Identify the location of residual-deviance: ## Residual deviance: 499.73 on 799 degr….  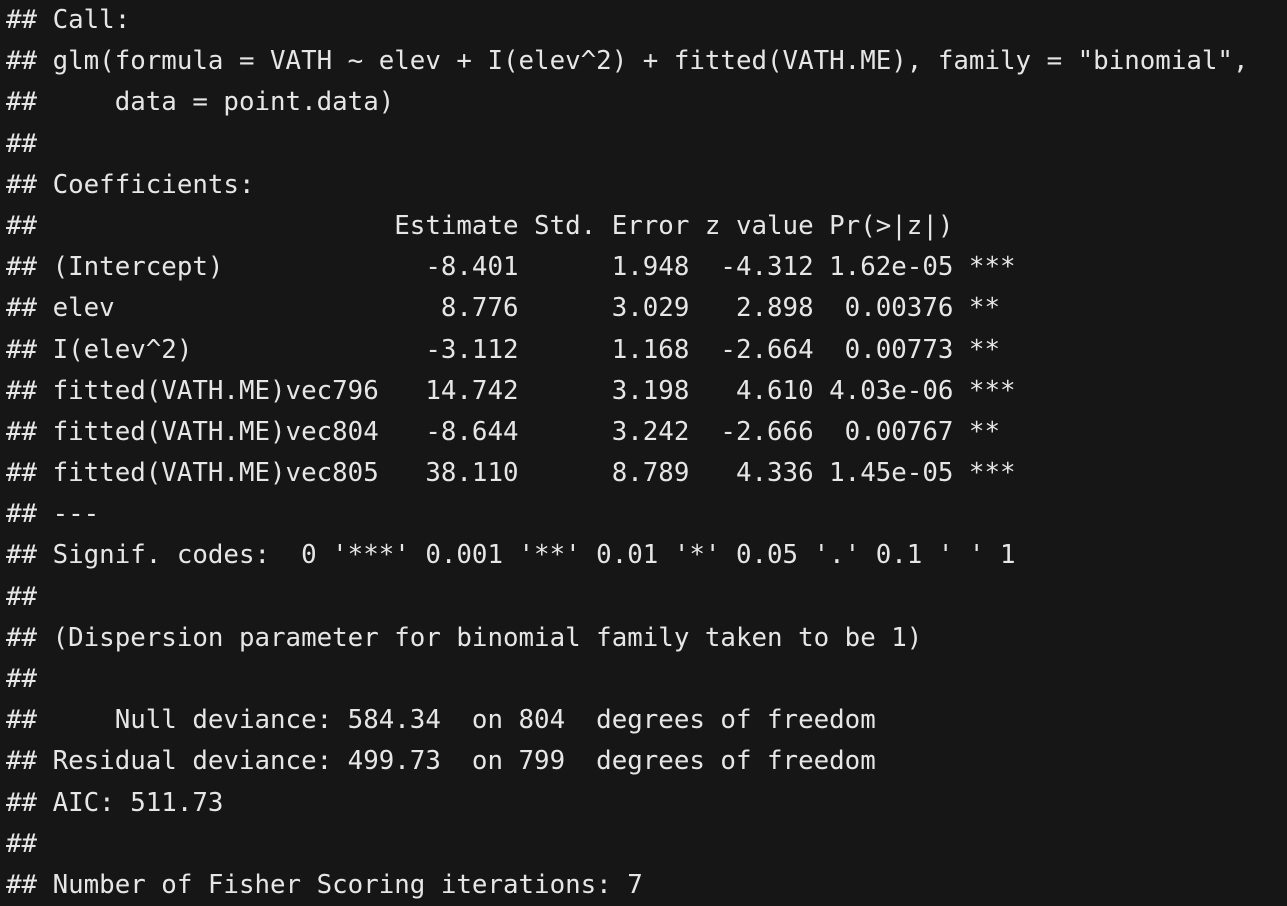
(441, 761).